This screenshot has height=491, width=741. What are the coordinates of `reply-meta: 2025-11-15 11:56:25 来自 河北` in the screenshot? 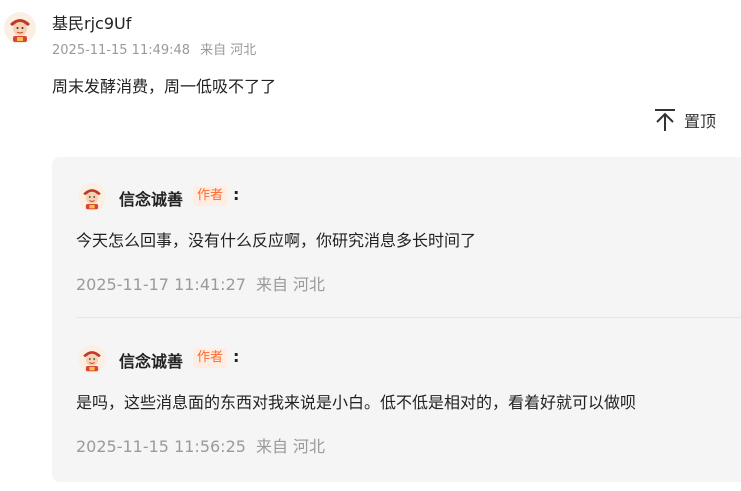 It's located at (200, 445).